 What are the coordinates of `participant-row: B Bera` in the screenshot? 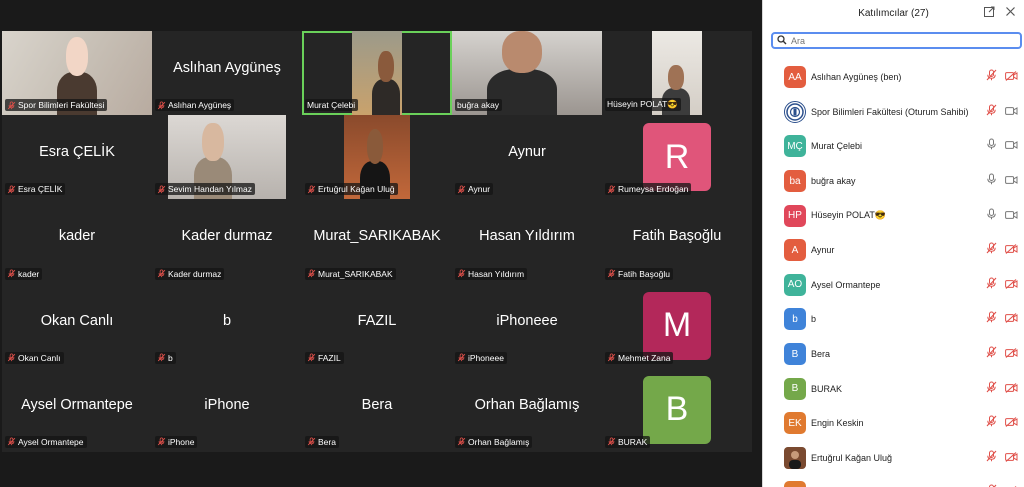 It's located at (893, 354).